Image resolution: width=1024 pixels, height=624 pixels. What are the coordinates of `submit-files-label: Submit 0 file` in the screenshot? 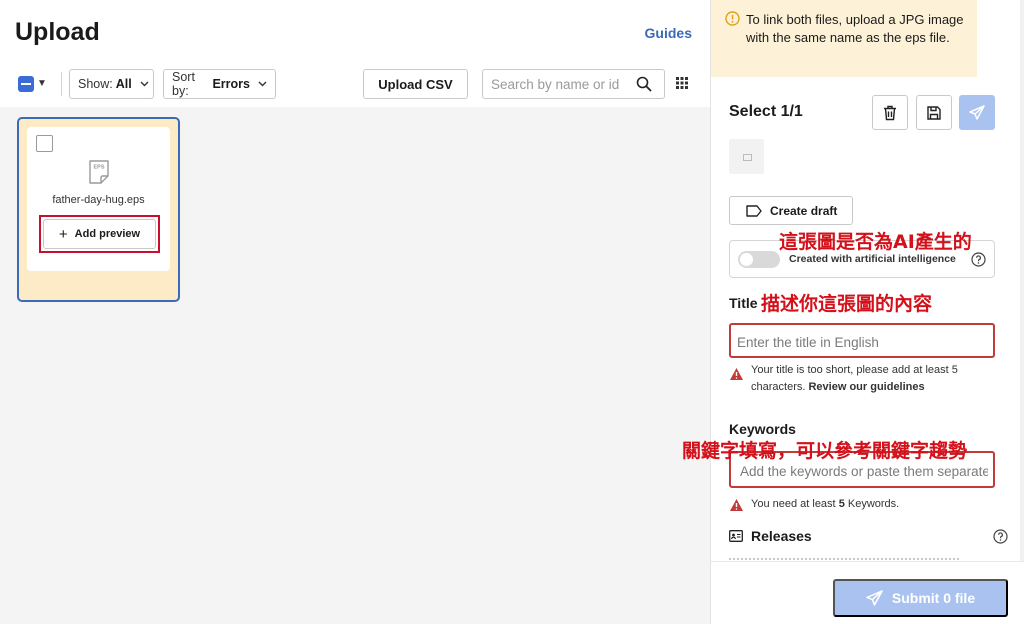 It's located at (933, 598).